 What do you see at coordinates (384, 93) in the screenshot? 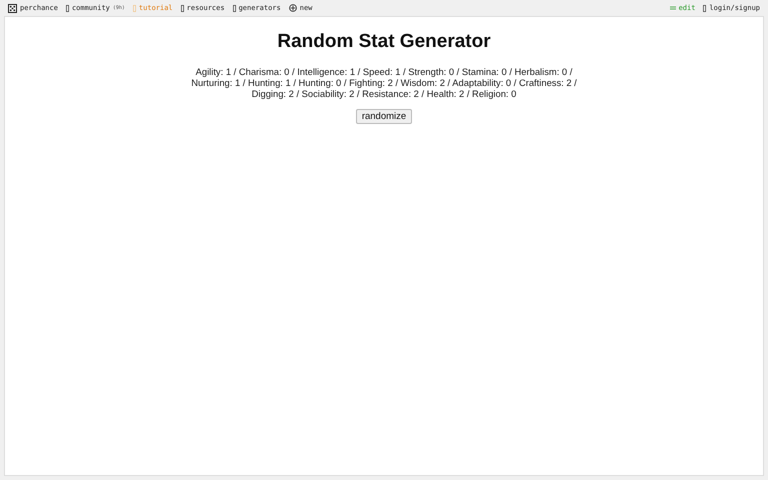
I see `stats-line: Digging: 2 / Sociability: 2 / Resistance: 2 / Health: 2 / Religion: 0` at bounding box center [384, 93].